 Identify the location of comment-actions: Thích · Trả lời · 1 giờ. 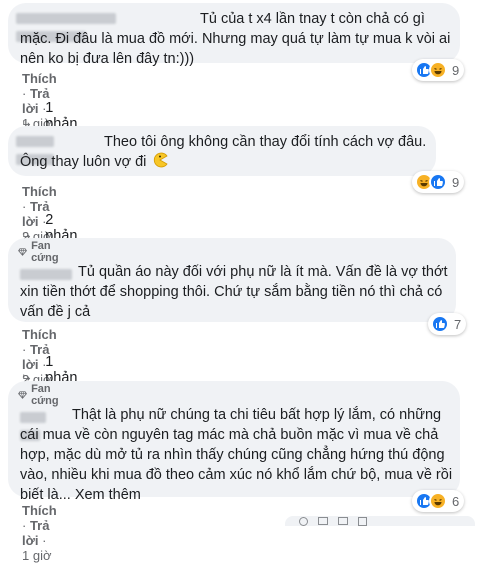
(39, 533).